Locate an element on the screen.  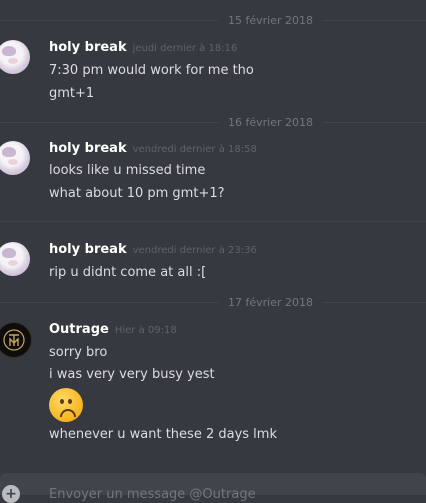
message-composer: + Envoyer un message @Outrage is located at coordinates (213, 488).